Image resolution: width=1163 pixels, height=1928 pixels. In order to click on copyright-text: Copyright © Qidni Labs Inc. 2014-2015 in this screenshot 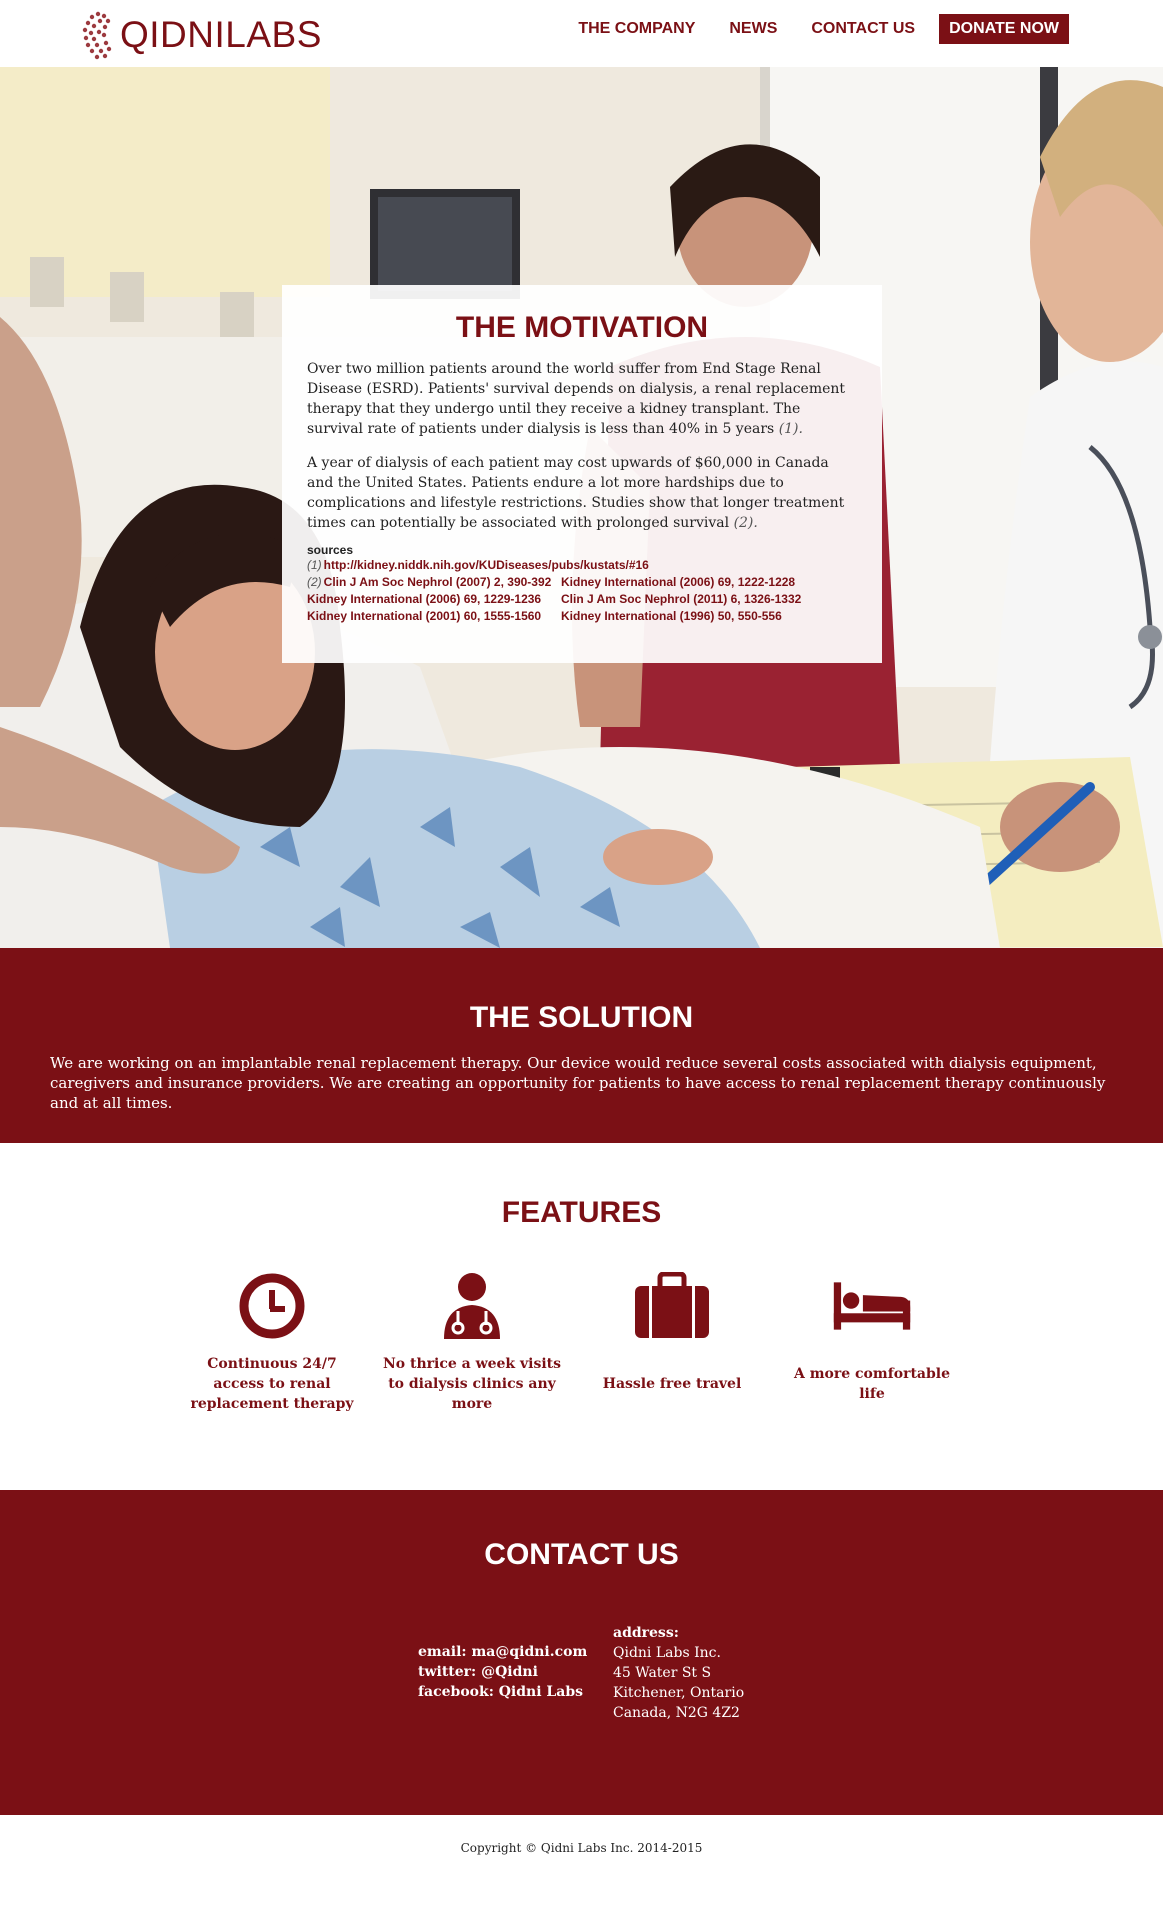, I will do `click(581, 1848)`.